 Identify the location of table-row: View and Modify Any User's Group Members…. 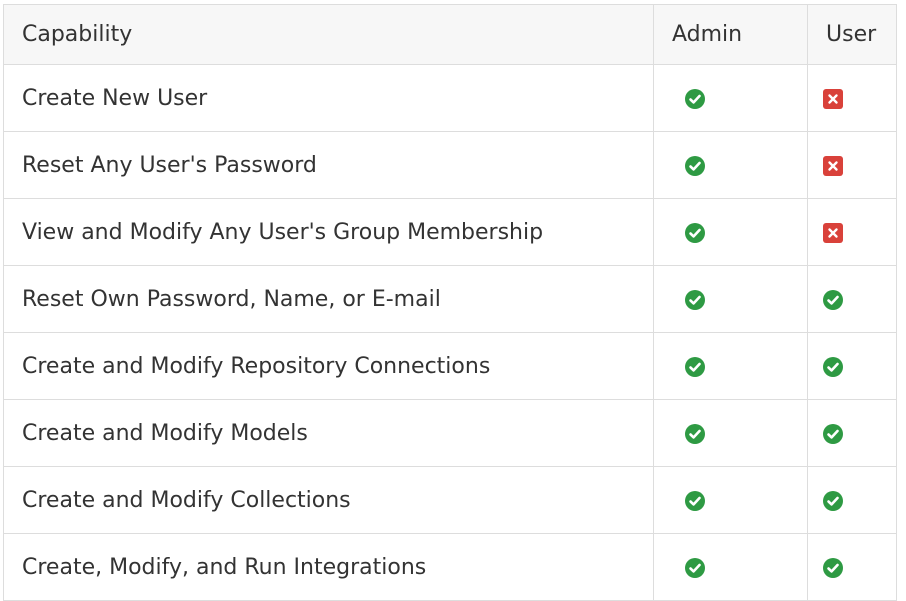
(450, 232).